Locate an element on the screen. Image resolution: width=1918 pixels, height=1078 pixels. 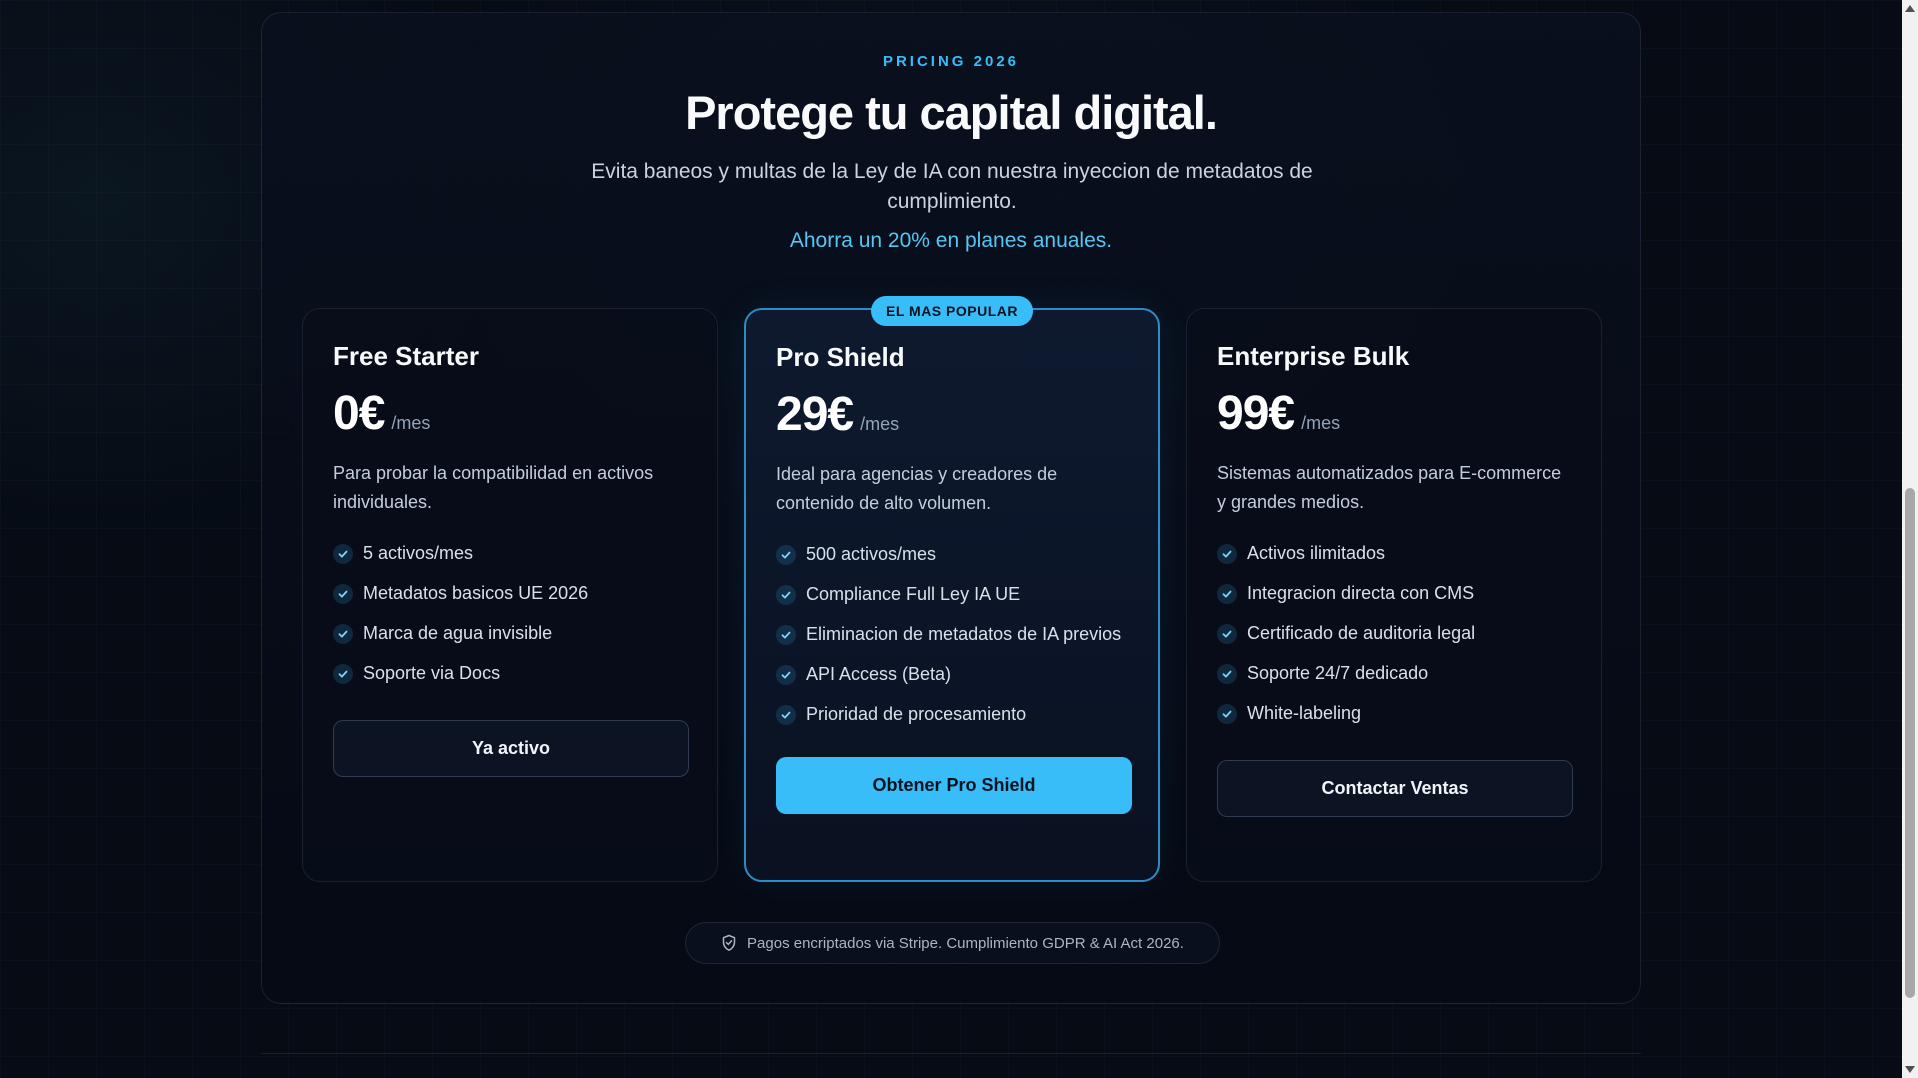
shield-check-icon is located at coordinates (729, 942).